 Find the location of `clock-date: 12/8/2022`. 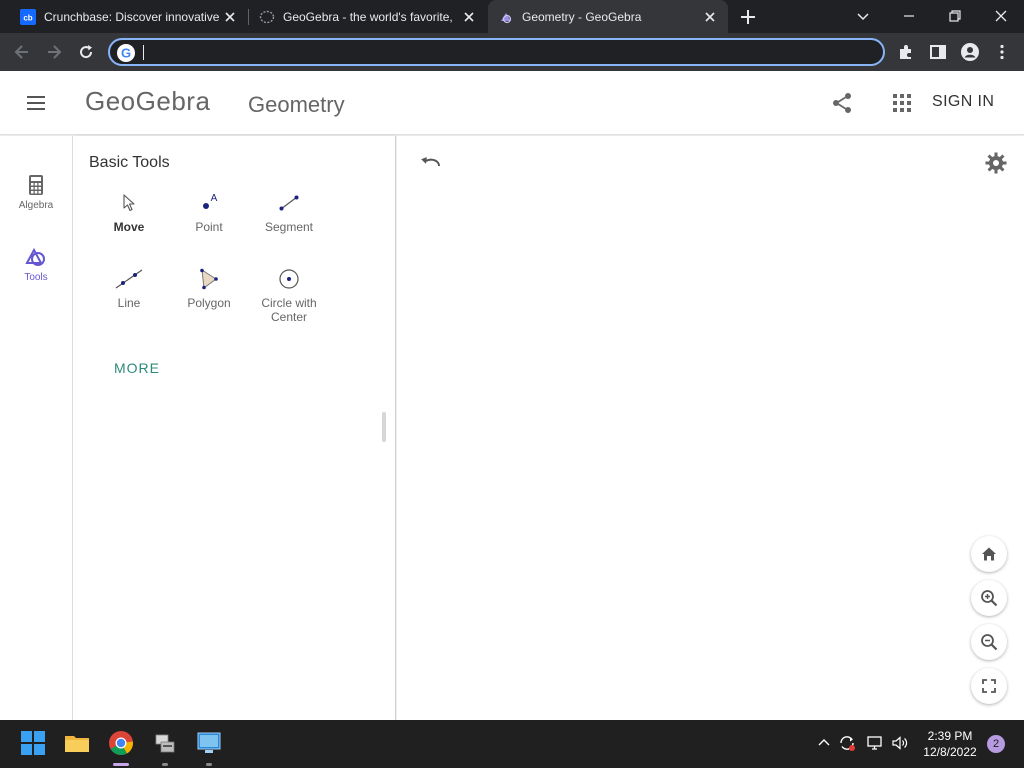

clock-date: 12/8/2022 is located at coordinates (950, 752).